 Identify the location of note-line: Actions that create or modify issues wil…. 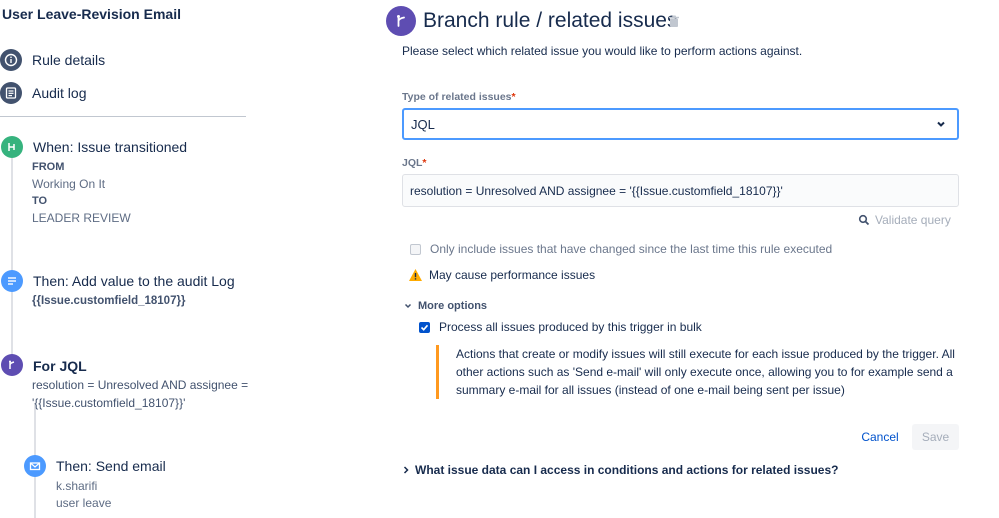
(705, 354).